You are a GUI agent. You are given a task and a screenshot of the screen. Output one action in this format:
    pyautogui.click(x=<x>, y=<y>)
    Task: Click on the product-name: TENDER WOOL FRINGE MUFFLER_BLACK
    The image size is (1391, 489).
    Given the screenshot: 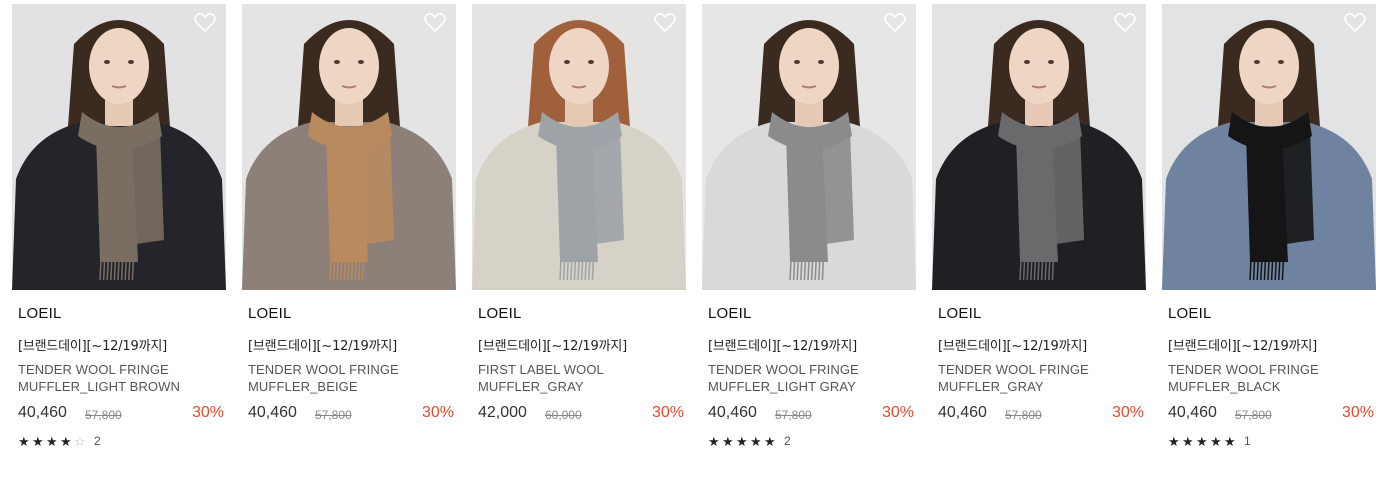 What is the action you would take?
    pyautogui.click(x=1270, y=378)
    